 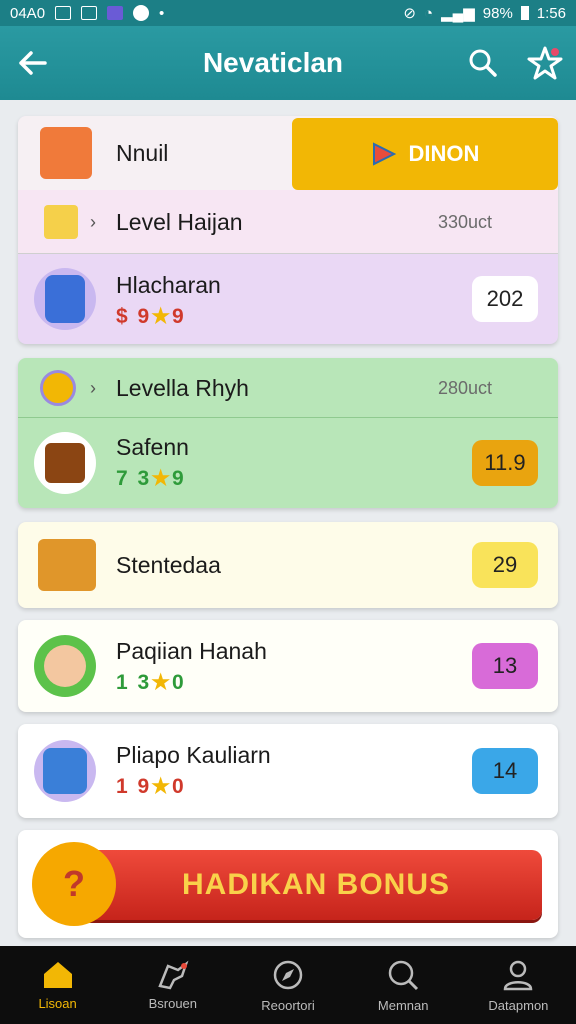 I want to click on list-item-card: Paqiian Hanah 1 3★0 13, so click(x=288, y=666).